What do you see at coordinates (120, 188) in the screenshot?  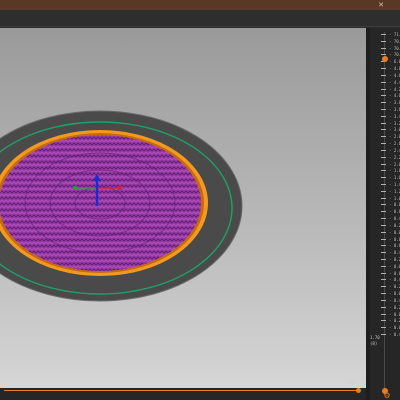 I see `axis-x-dot` at bounding box center [120, 188].